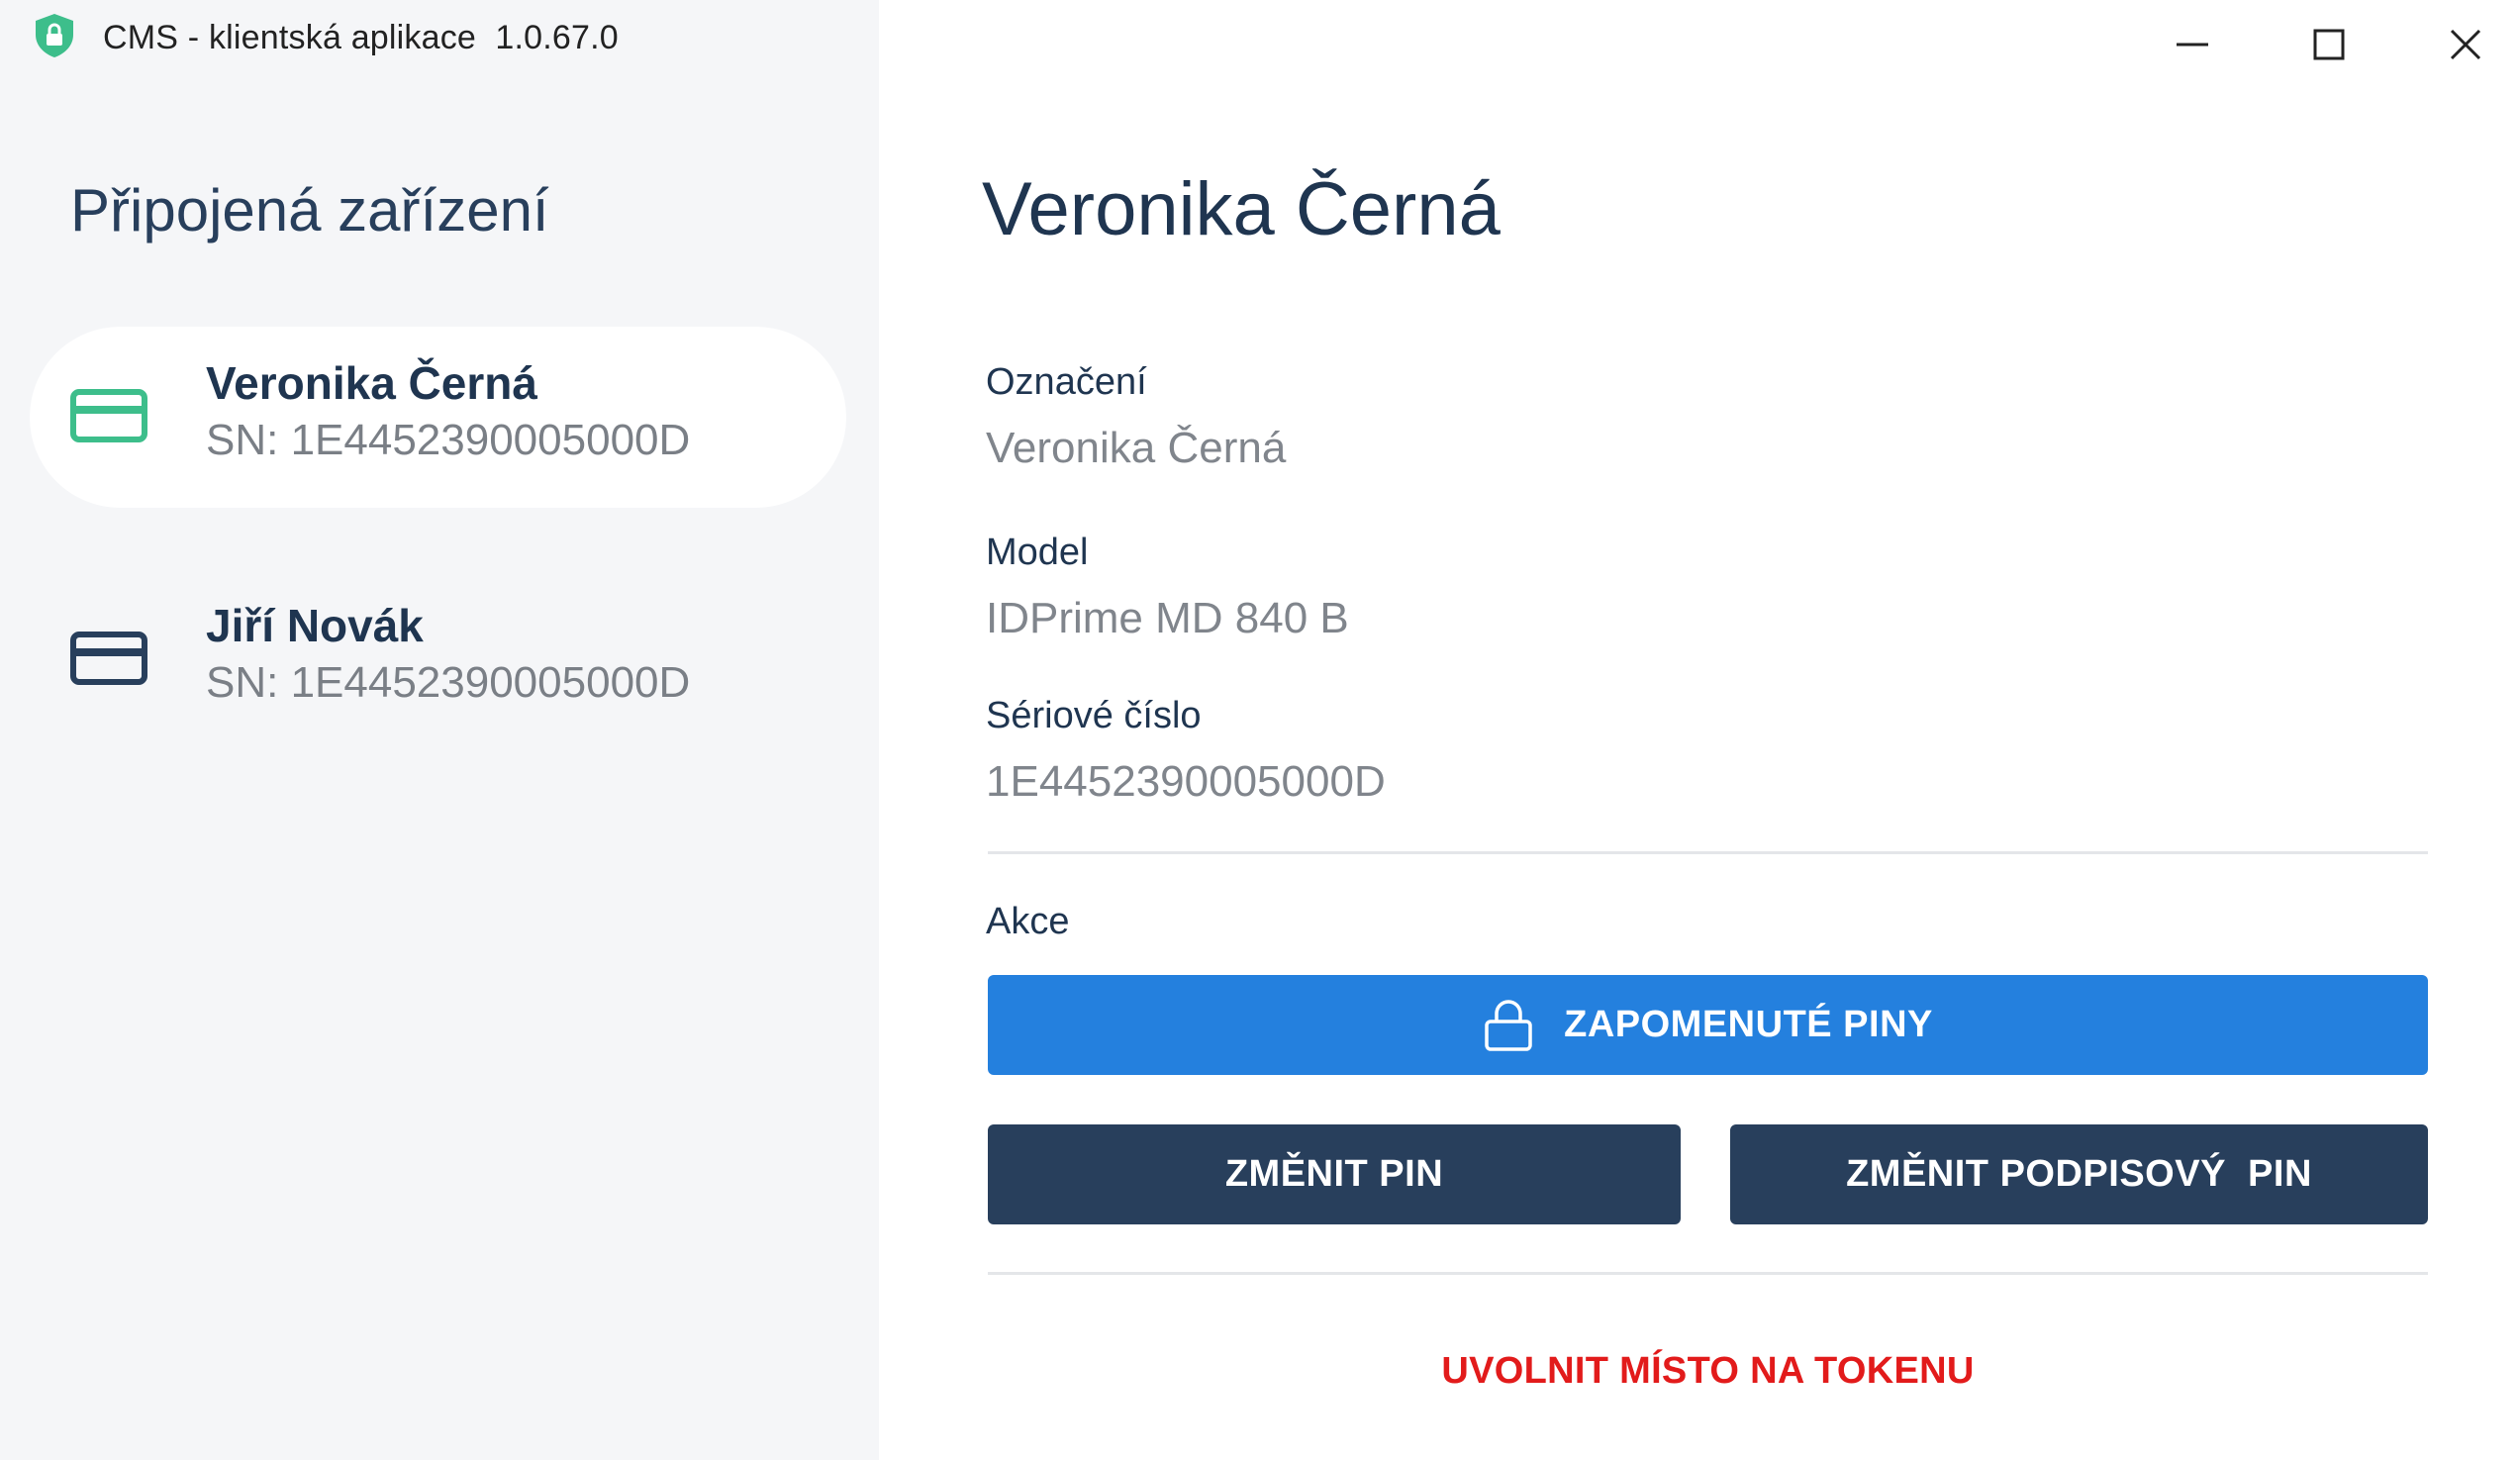  What do you see at coordinates (371, 383) in the screenshot?
I see `device-name: Veronika Černá` at bounding box center [371, 383].